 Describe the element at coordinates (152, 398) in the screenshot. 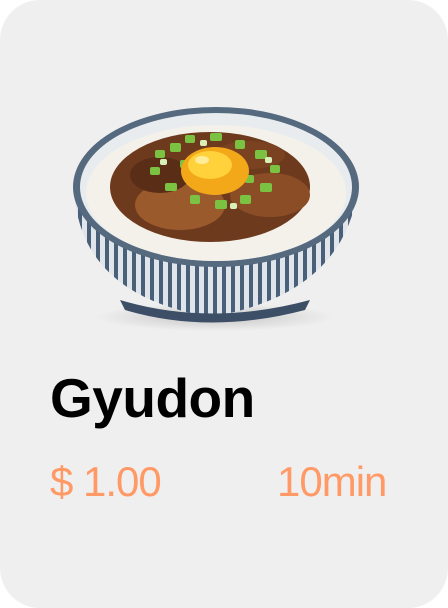

I see `dish-name: Gyudon` at that location.